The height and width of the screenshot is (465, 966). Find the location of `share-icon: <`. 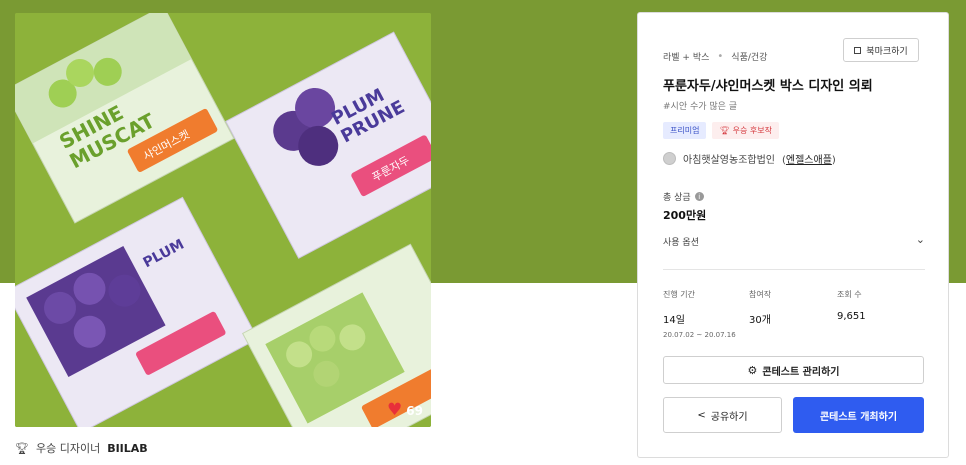

share-icon: < is located at coordinates (701, 415).